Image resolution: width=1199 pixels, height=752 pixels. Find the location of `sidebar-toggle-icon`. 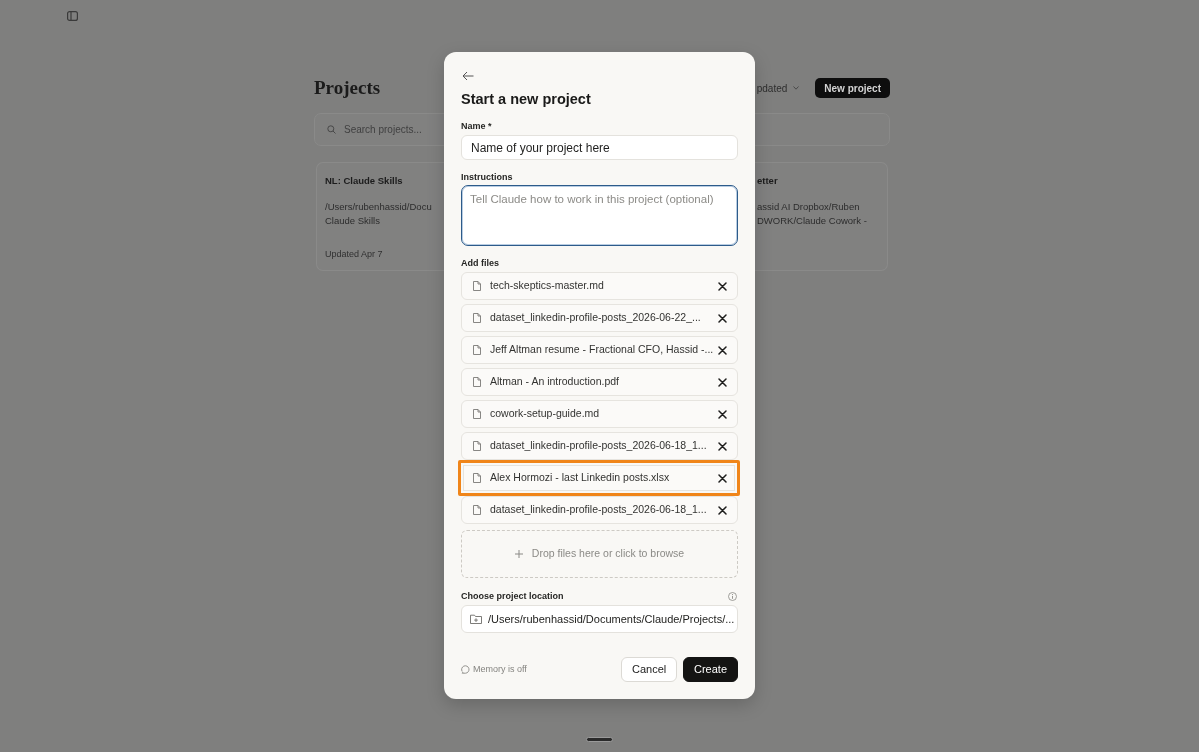

sidebar-toggle-icon is located at coordinates (72, 16).